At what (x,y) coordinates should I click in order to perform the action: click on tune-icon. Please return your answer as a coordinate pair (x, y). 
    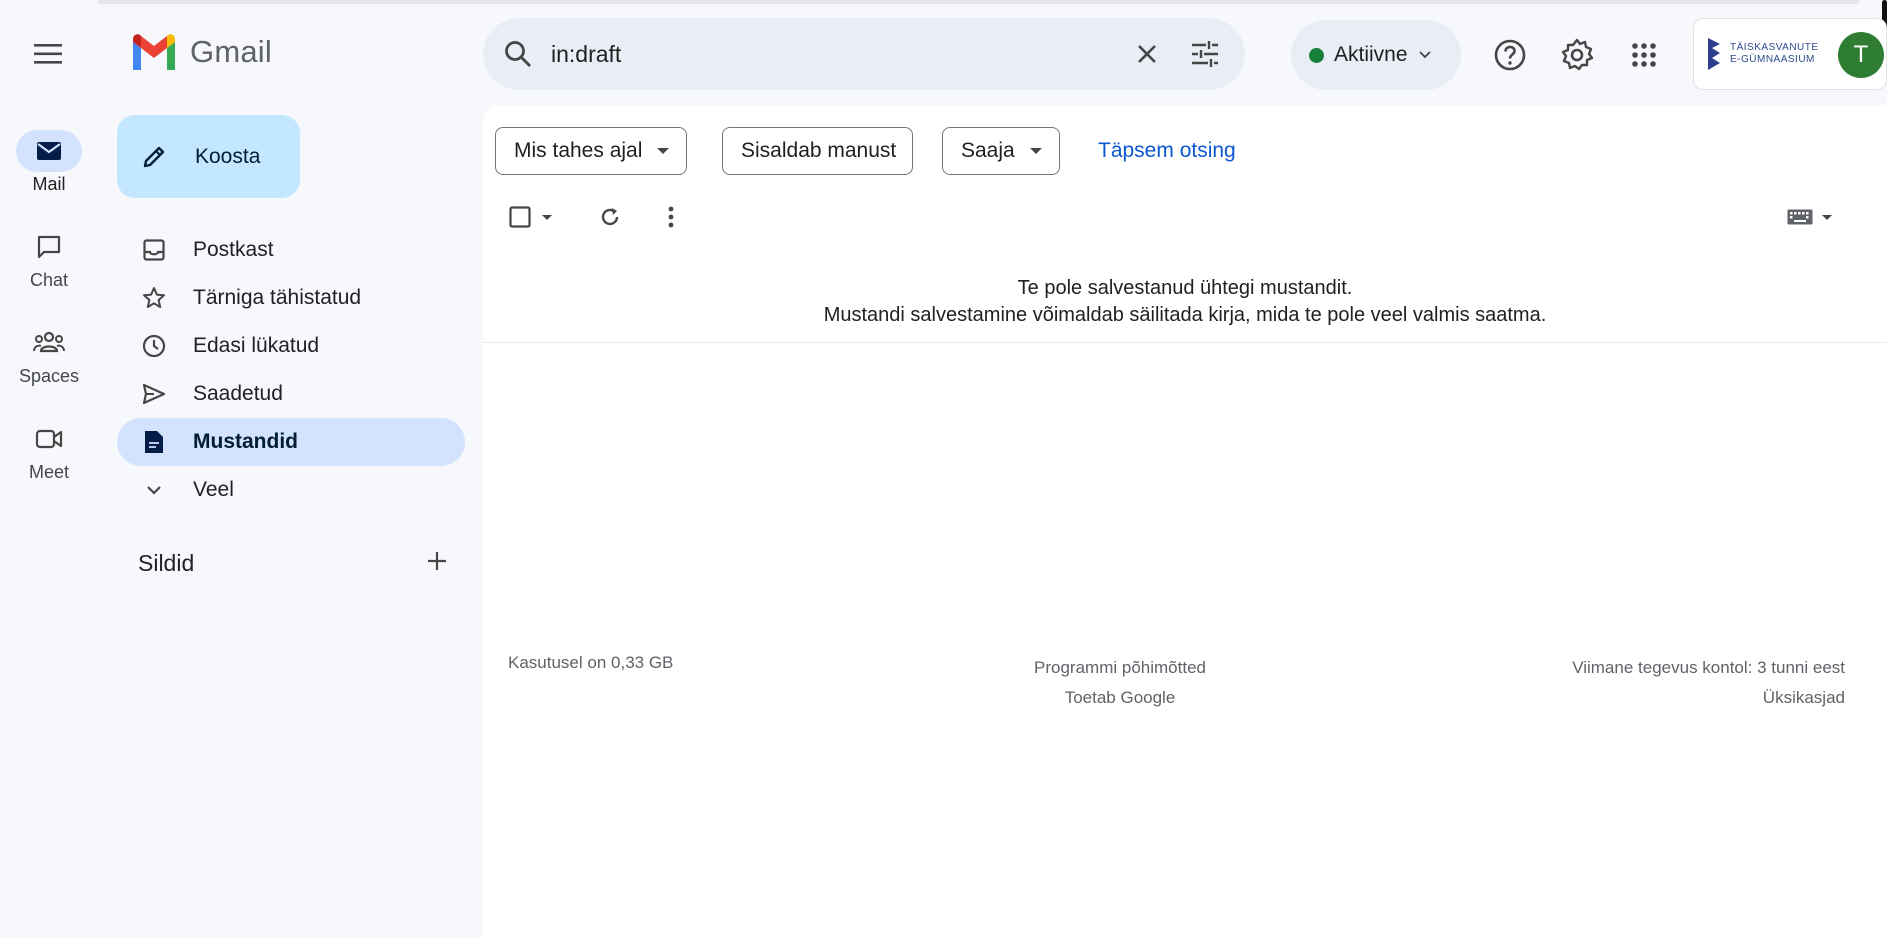
    Looking at the image, I should click on (1205, 54).